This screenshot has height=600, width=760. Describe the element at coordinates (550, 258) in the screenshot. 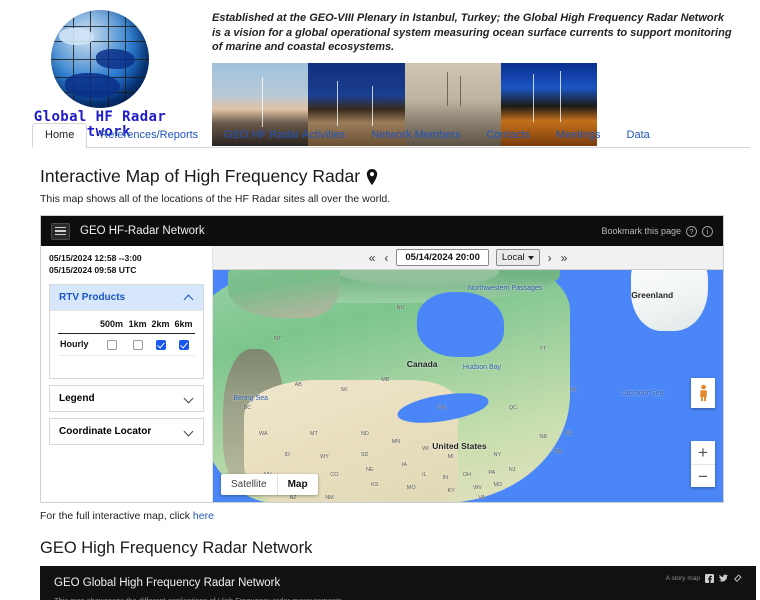

I see `next-frame-button: ›` at that location.